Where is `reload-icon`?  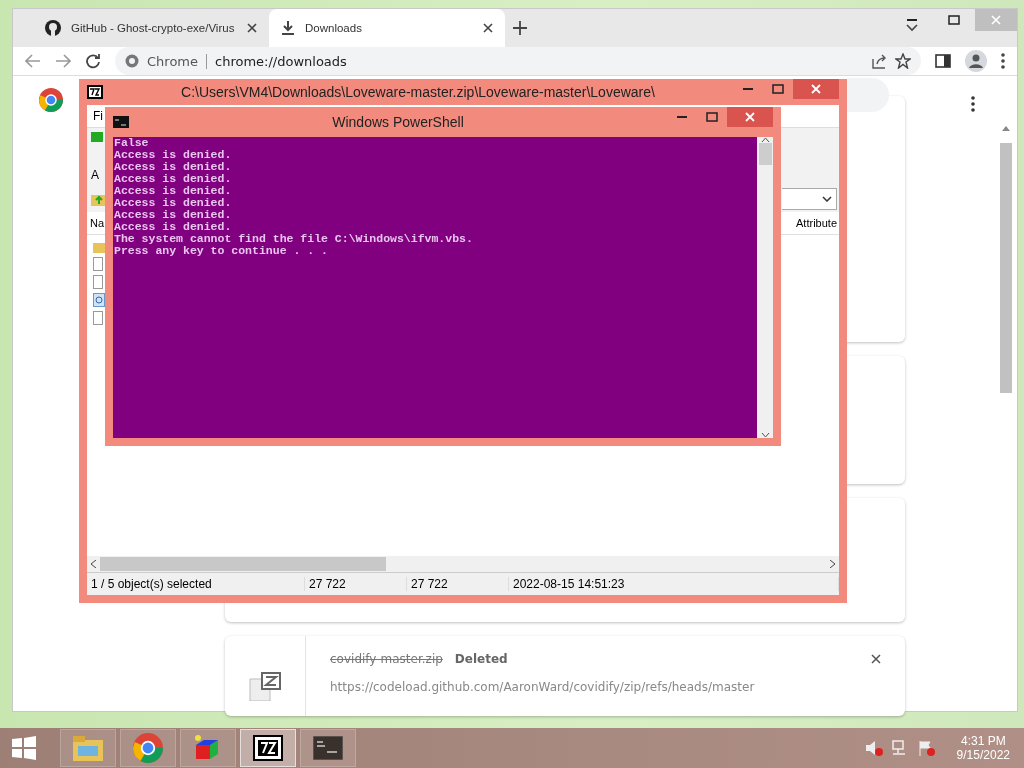
reload-icon is located at coordinates (93, 61).